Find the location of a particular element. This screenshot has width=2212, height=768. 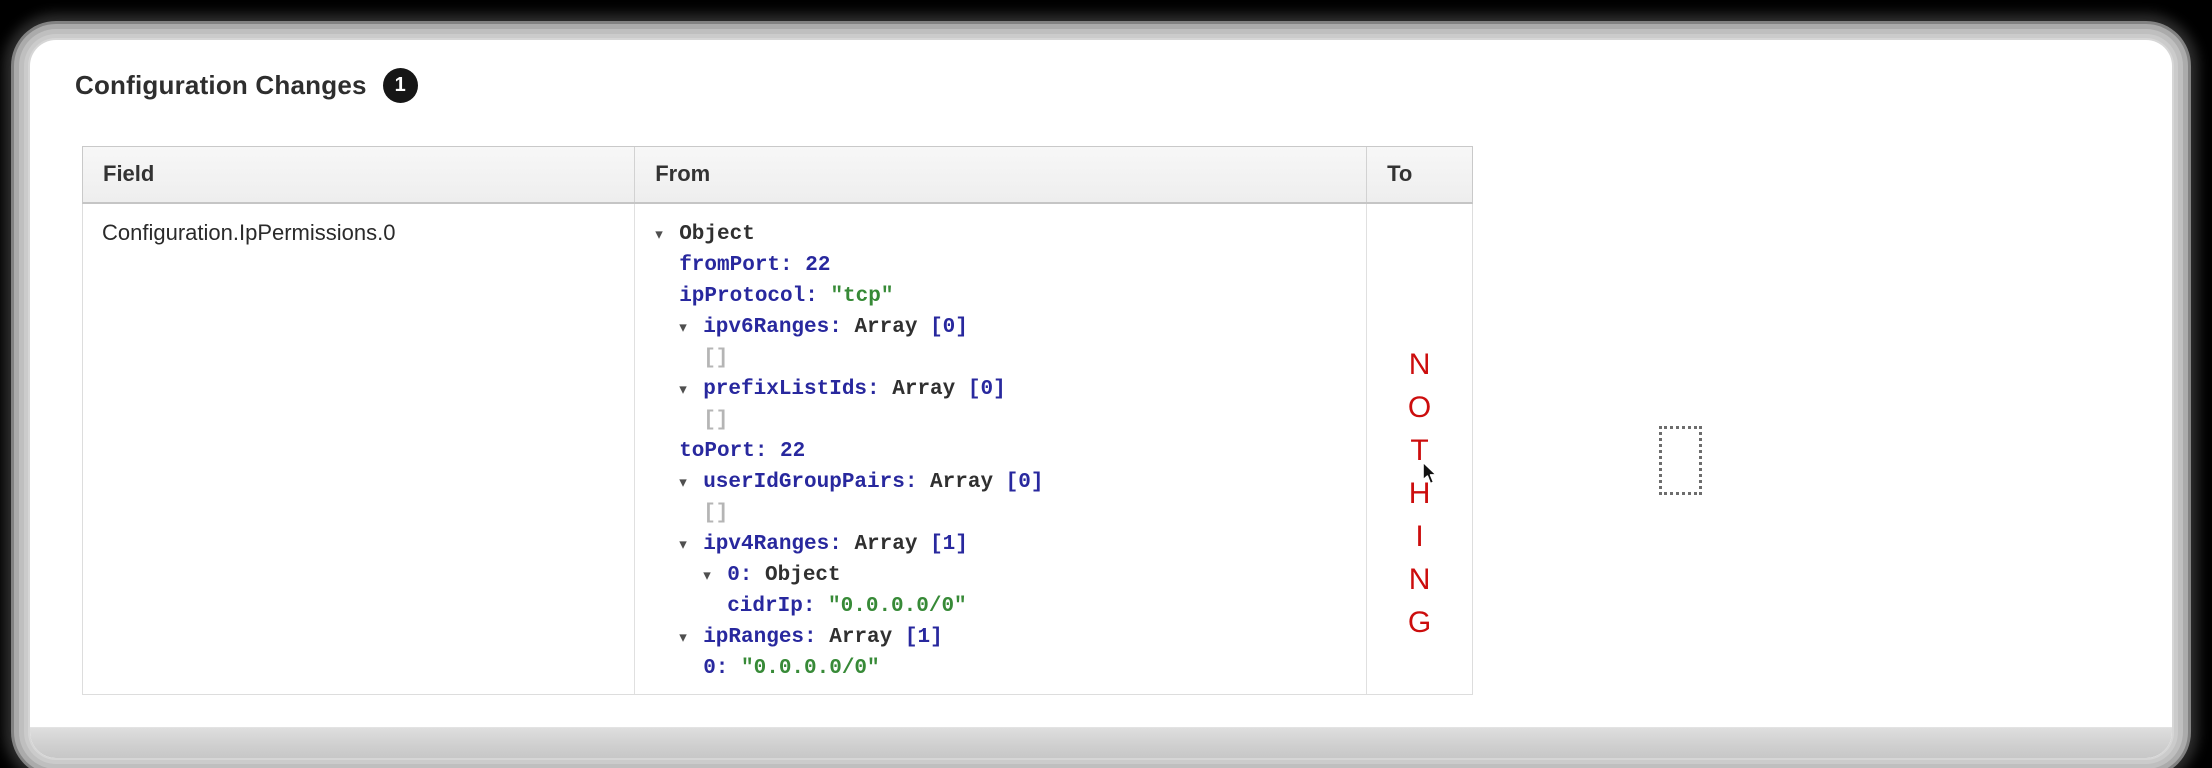

json-token-key: fromPort: is located at coordinates (742, 265).